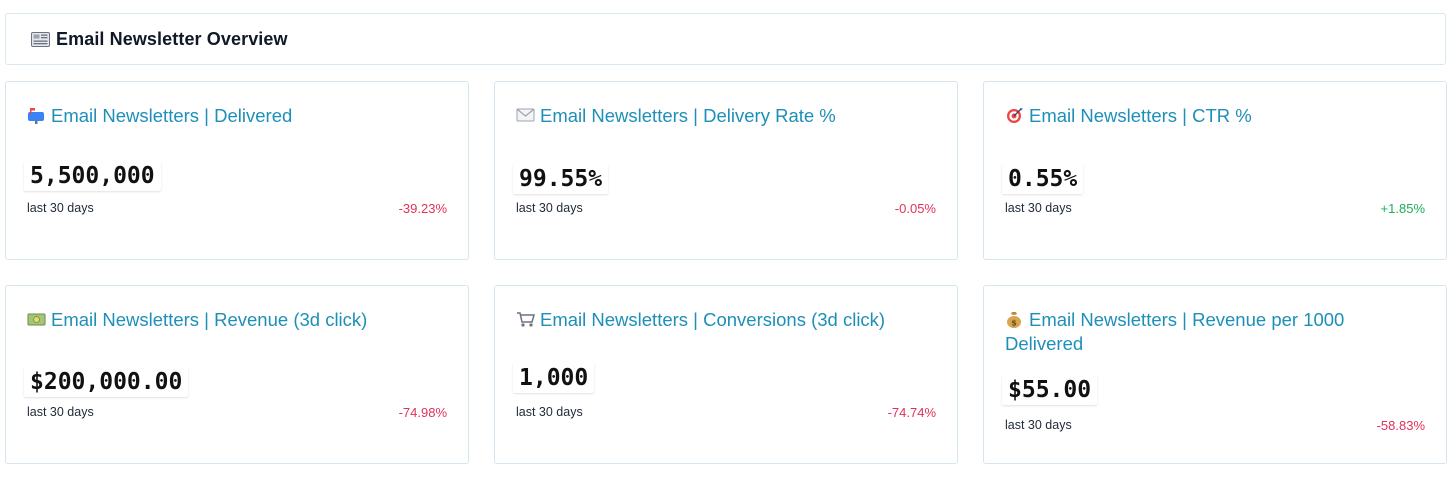 Image resolution: width=1456 pixels, height=480 pixels. What do you see at coordinates (172, 38) in the screenshot?
I see `page-title: Email Newsletter Overview` at bounding box center [172, 38].